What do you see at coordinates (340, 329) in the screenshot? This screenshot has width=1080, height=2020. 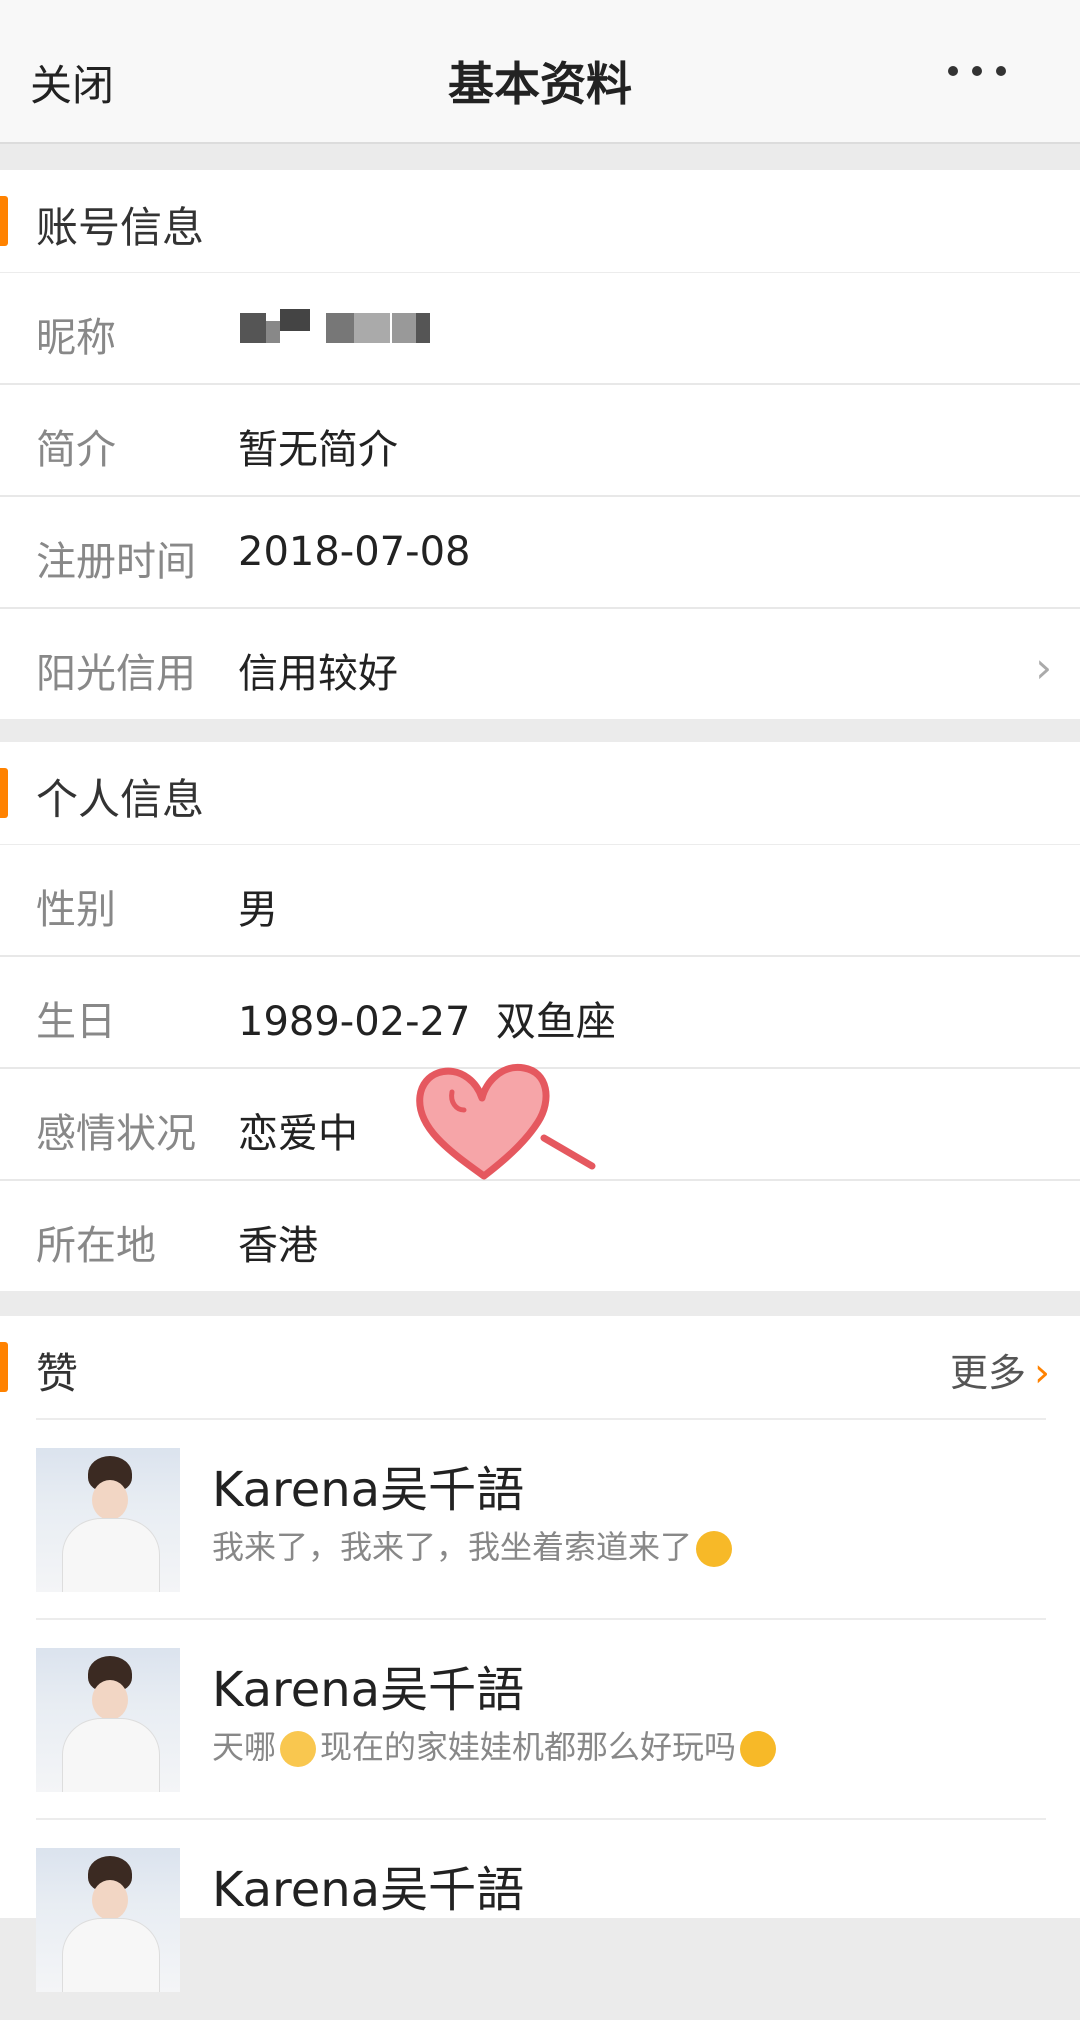 I see `nickname-blurred-value` at bounding box center [340, 329].